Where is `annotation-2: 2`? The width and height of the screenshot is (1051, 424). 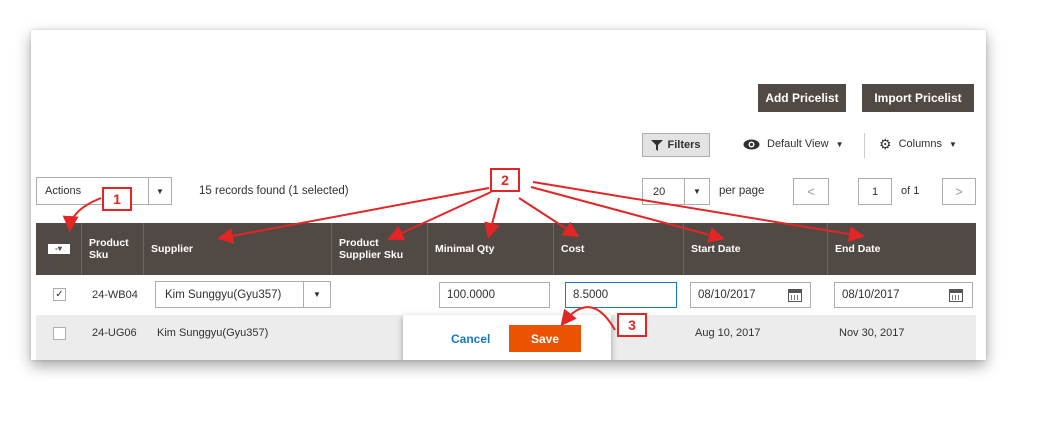
annotation-2: 2 is located at coordinates (505, 180).